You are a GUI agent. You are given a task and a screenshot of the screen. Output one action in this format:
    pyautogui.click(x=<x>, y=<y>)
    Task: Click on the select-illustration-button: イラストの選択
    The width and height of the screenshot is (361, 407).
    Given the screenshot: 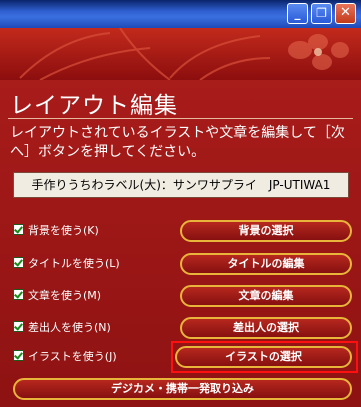 What is the action you would take?
    pyautogui.click(x=263, y=357)
    